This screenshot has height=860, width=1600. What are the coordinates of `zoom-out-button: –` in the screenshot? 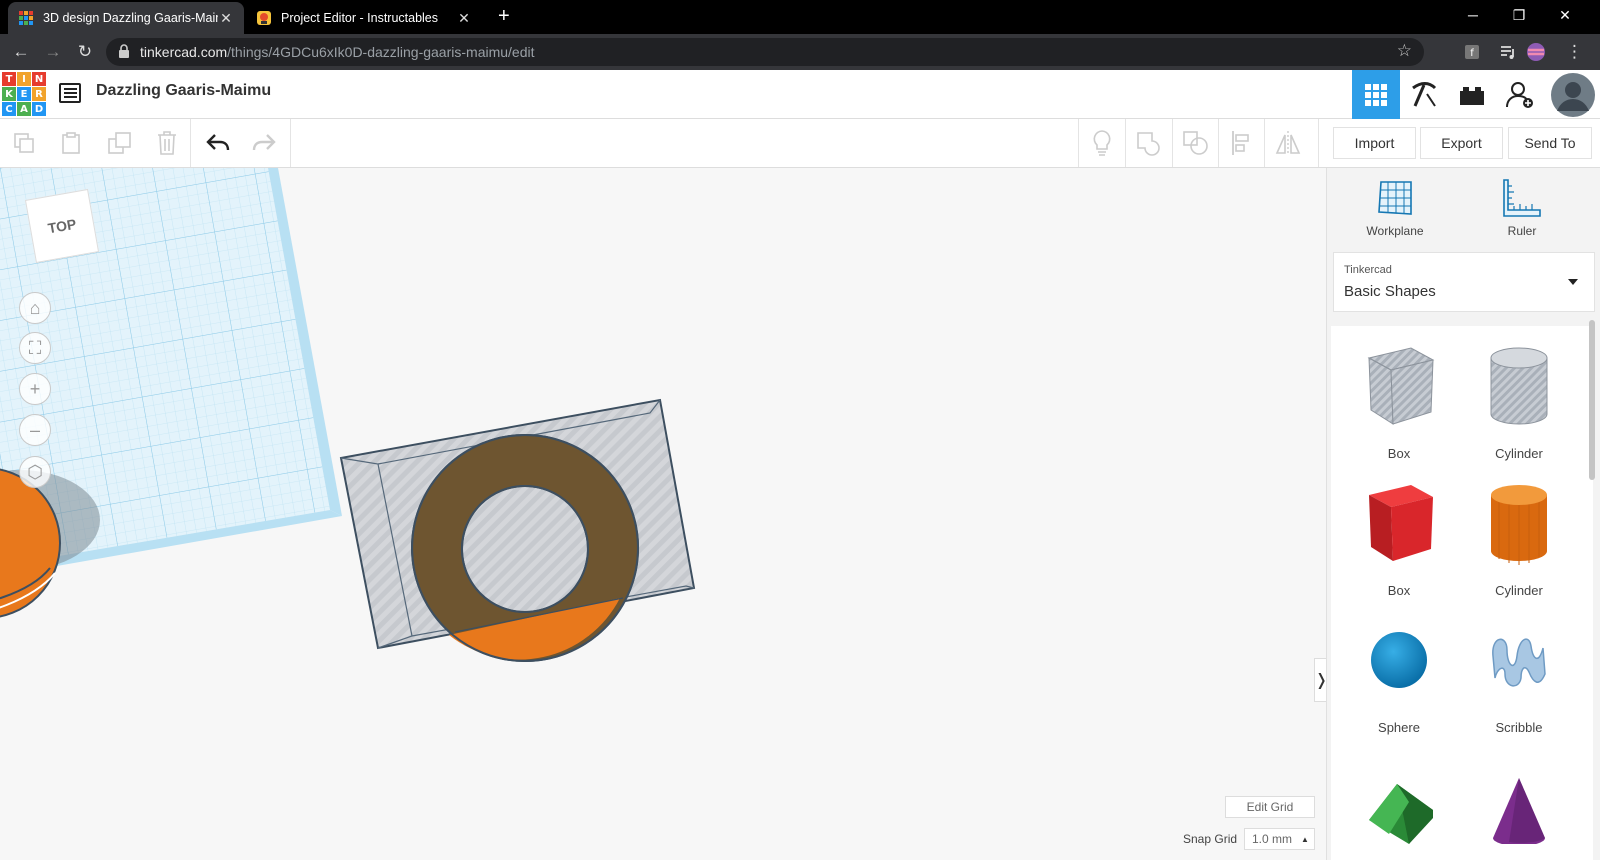 It's located at (35, 430).